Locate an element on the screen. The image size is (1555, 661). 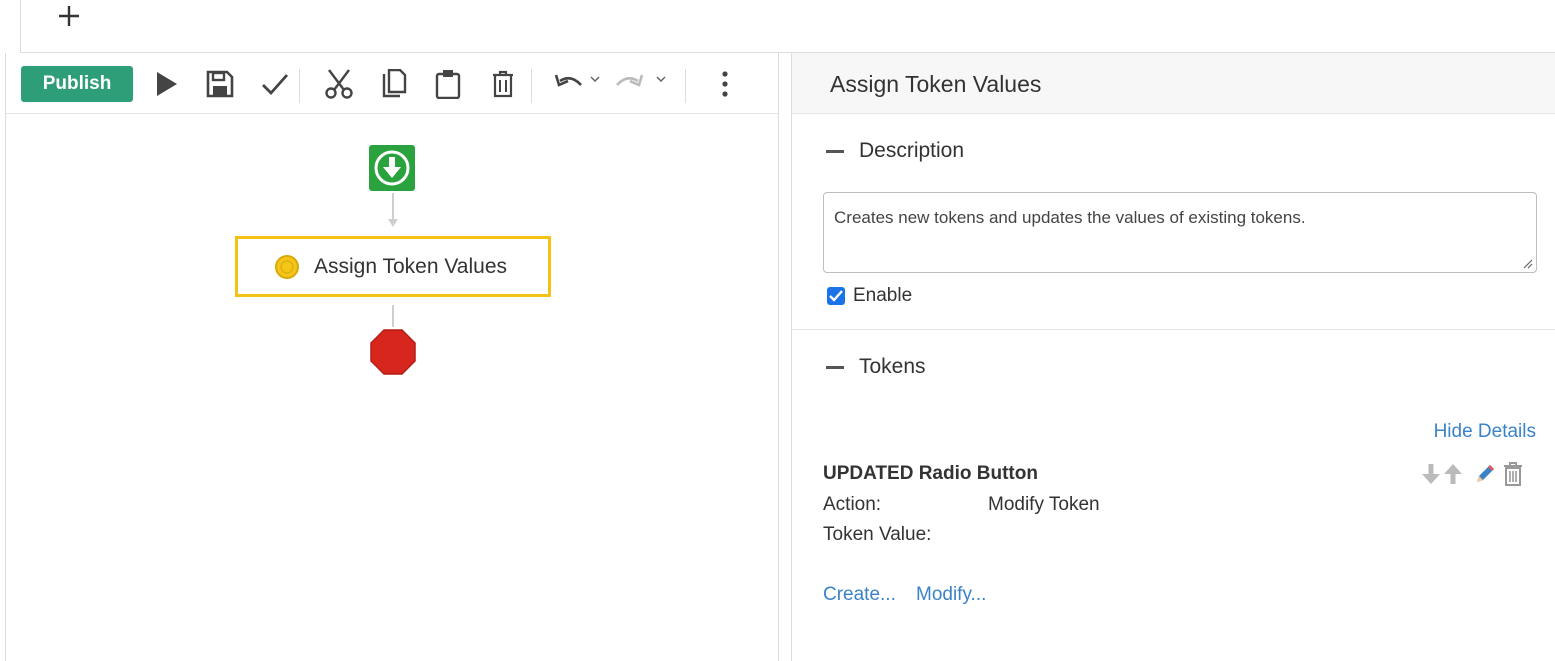
stop-sign-icon is located at coordinates (393, 352).